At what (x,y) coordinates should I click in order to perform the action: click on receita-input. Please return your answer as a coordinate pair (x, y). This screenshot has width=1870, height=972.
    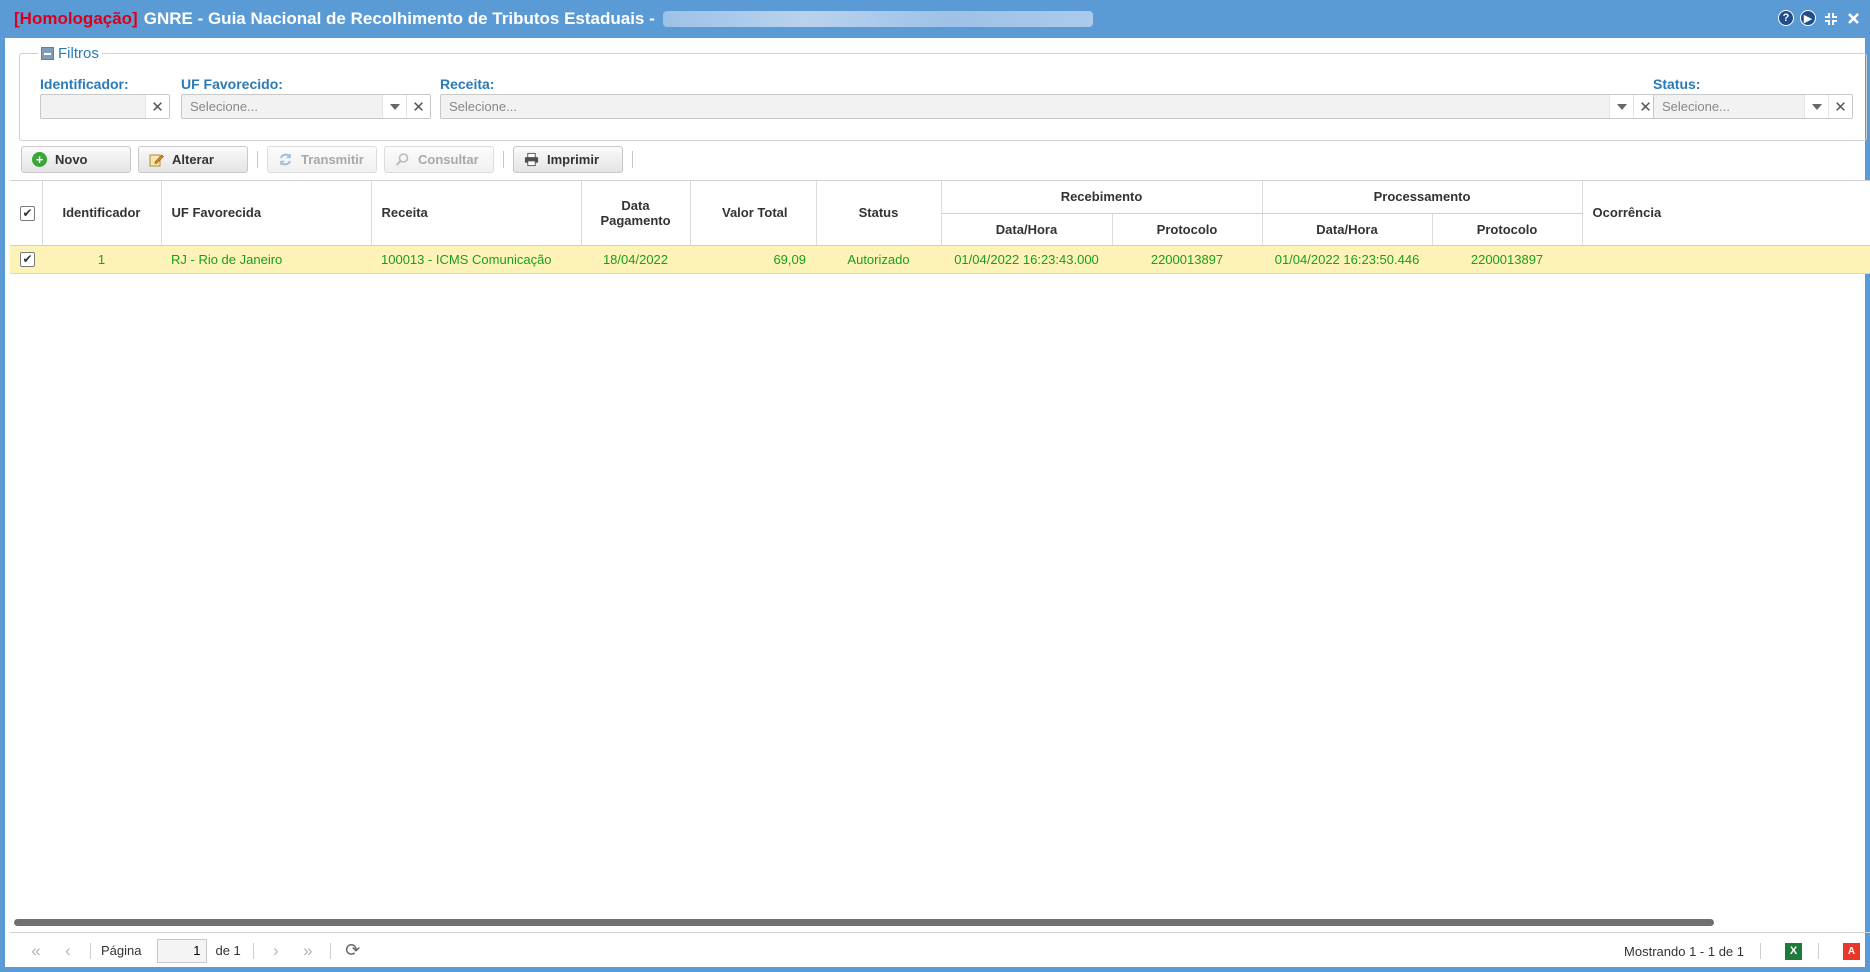
    Looking at the image, I should click on (1025, 106).